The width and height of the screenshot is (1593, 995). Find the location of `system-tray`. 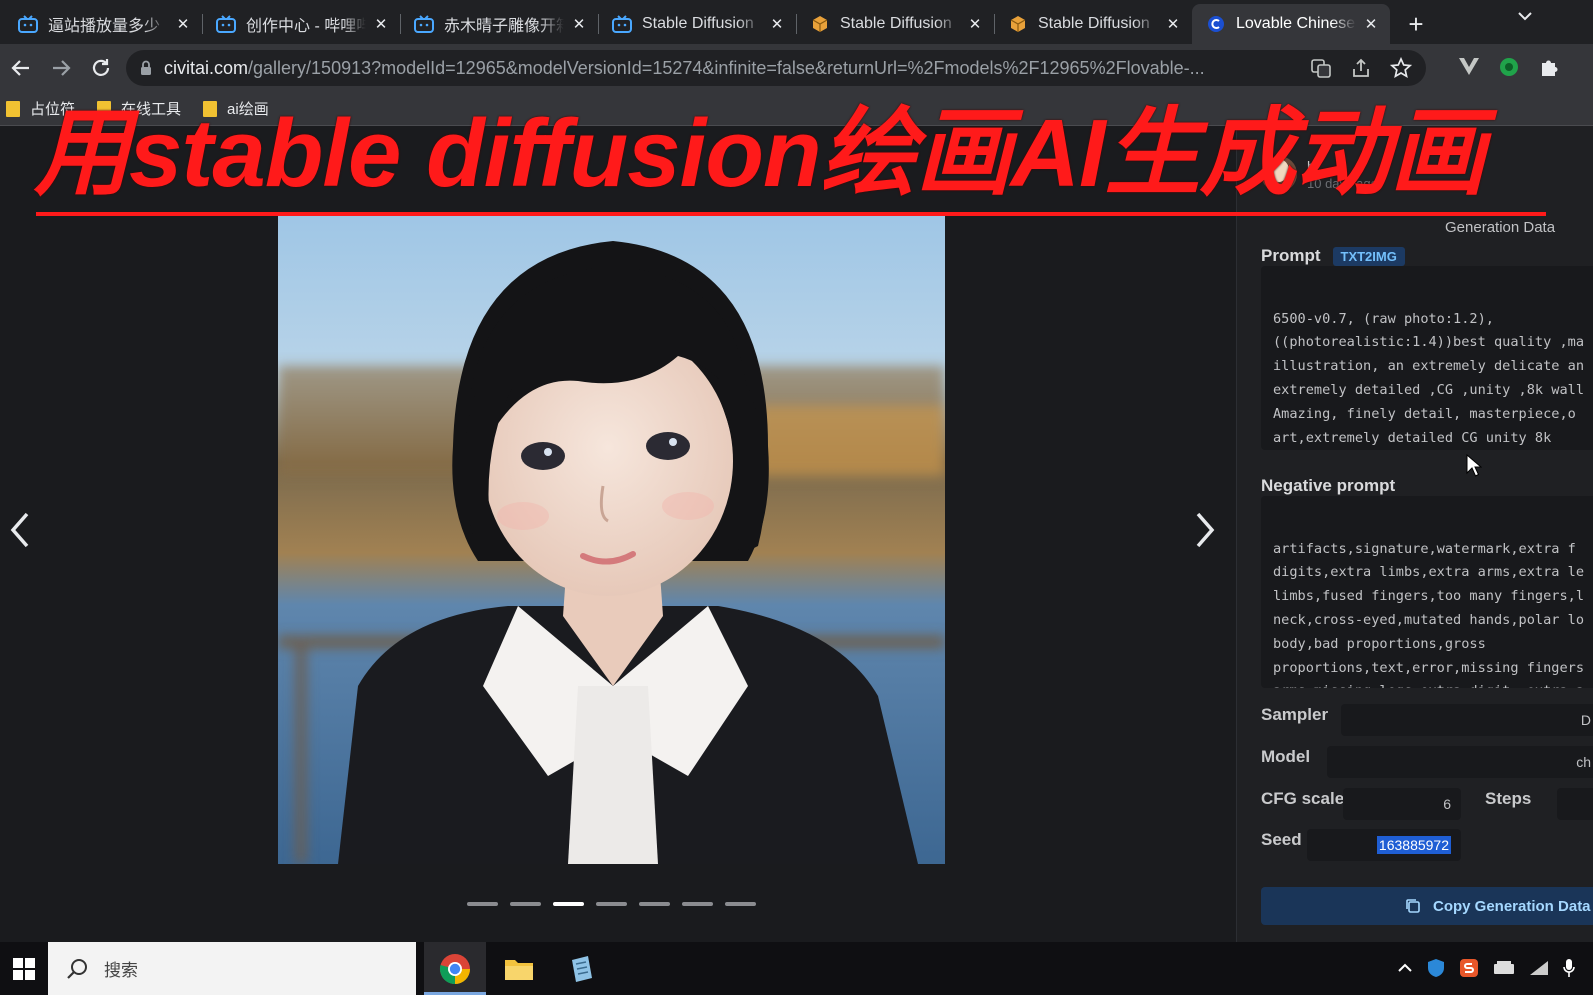

system-tray is located at coordinates (1486, 968).